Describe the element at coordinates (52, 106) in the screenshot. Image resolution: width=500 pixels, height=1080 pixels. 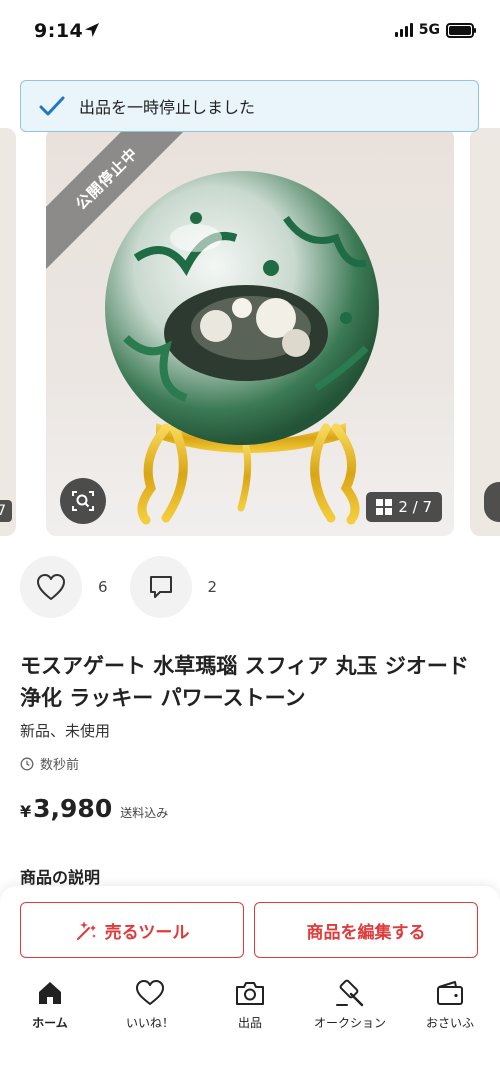
I see `checkmark-icon` at that location.